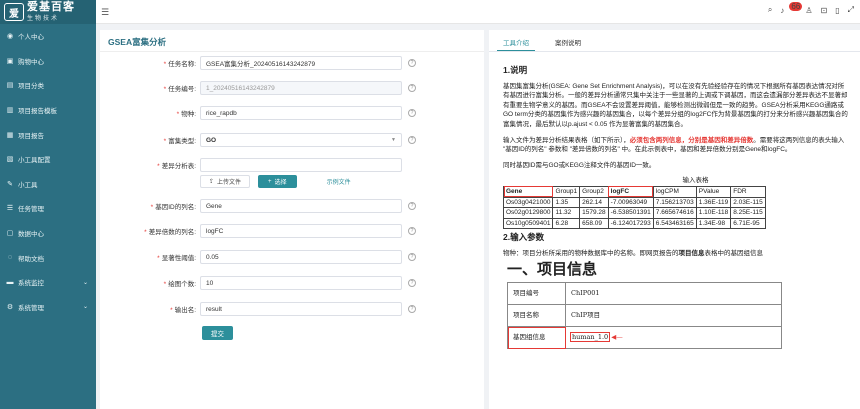 The width and height of the screenshot is (860, 409). I want to click on gene-col-row: * 基因ID的列名: Gene ?, so click(292, 206).